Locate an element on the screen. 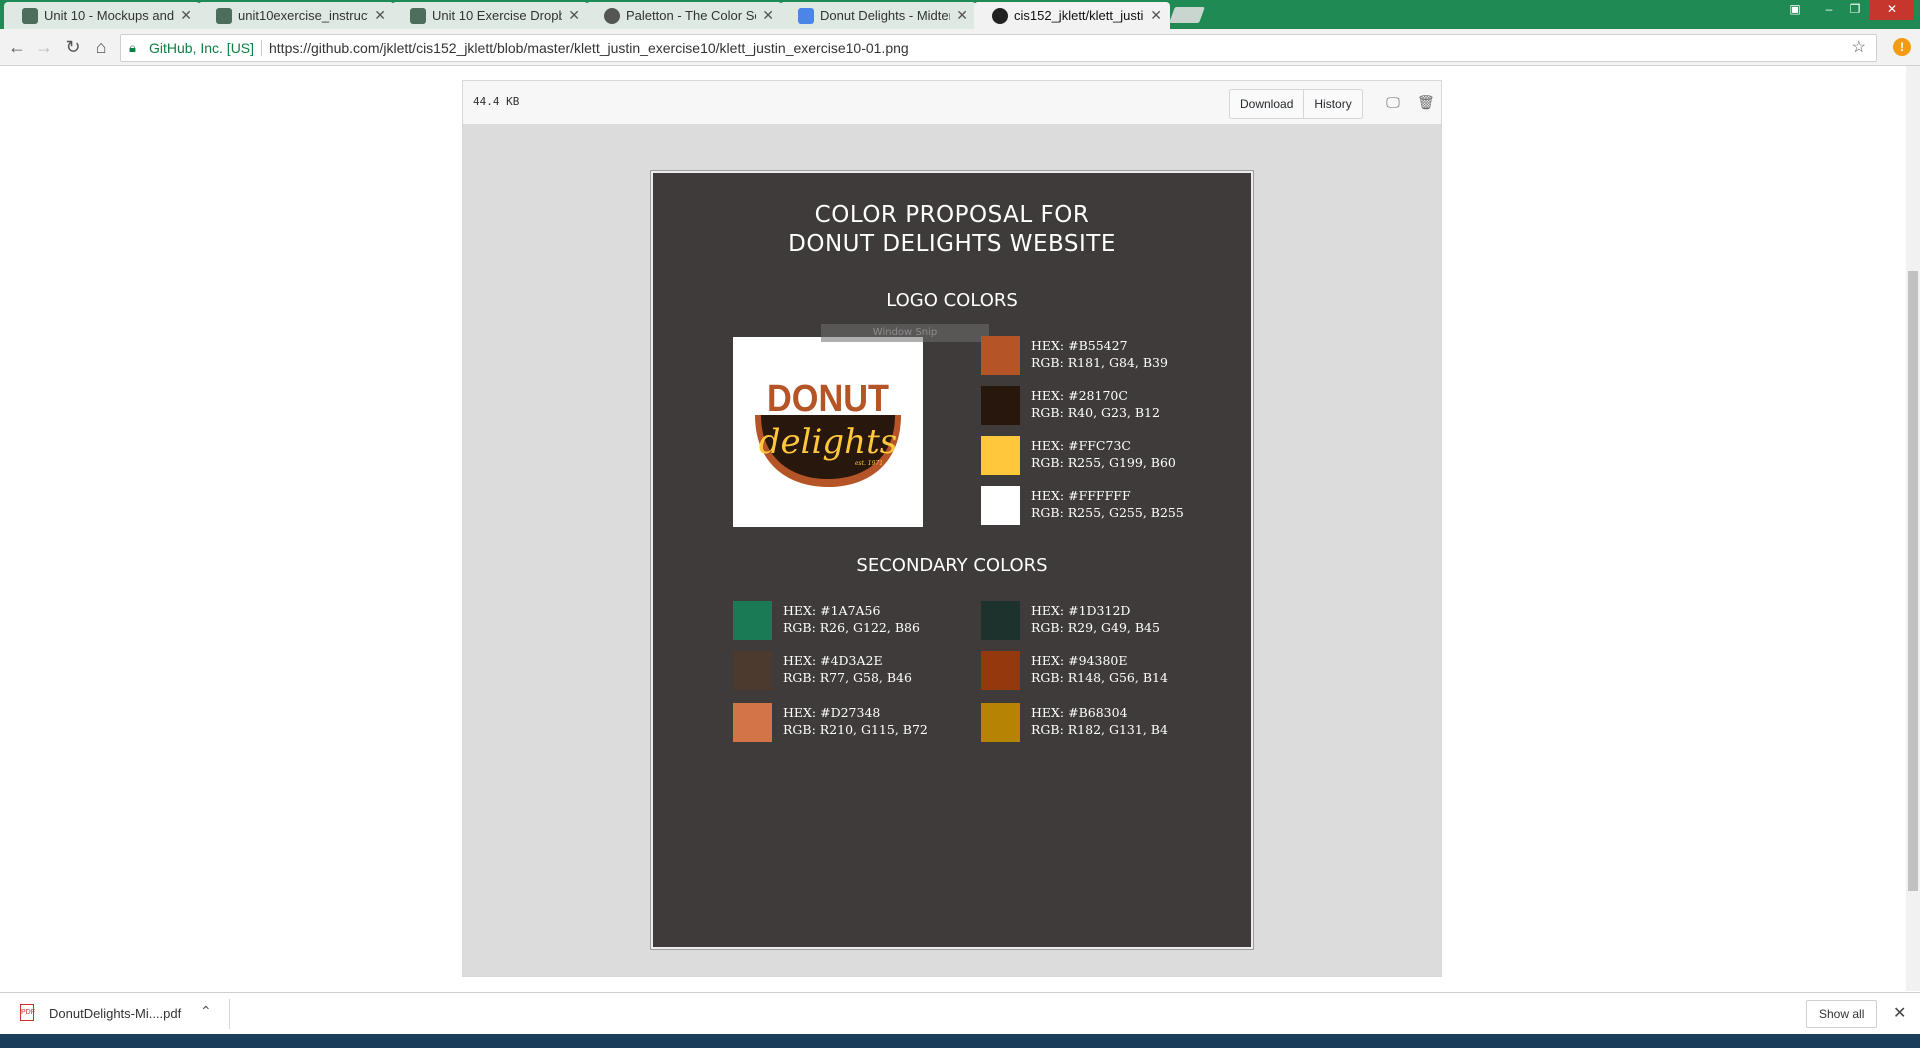 This screenshot has width=1920, height=1048. trash-icon: 🗑︎ is located at coordinates (1426, 102).